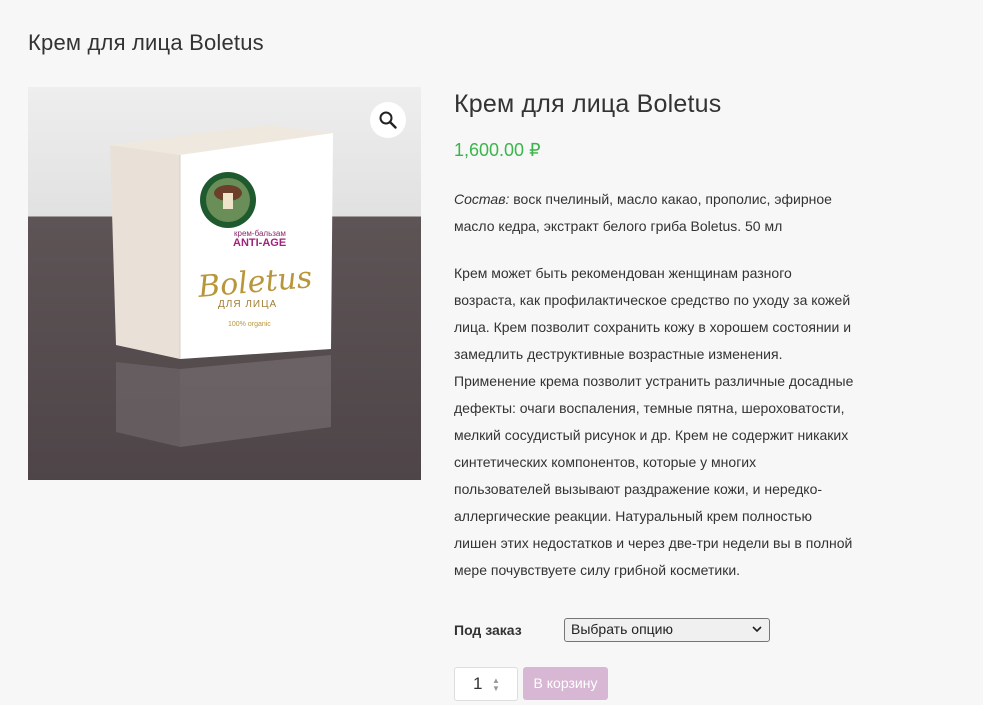  Describe the element at coordinates (488, 630) in the screenshot. I see `variation-label: Под заказ` at that location.